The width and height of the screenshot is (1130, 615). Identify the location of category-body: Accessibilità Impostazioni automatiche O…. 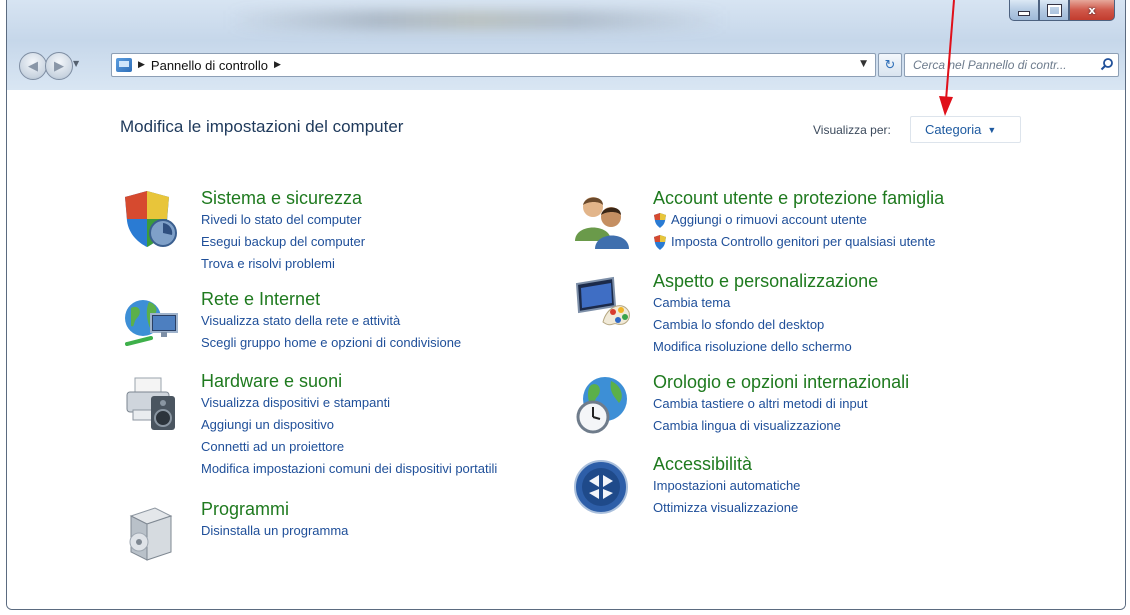
(853, 486).